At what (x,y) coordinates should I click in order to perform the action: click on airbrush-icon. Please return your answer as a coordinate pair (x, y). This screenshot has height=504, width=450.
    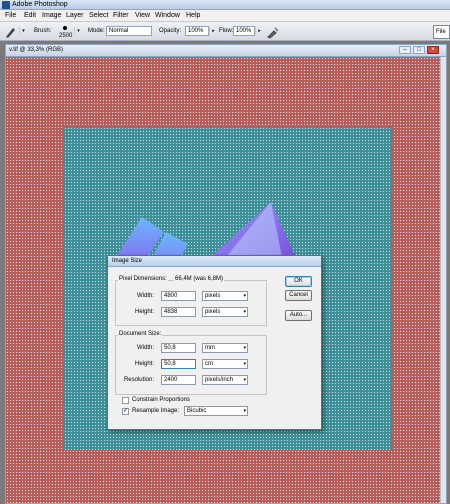
    Looking at the image, I should click on (273, 32).